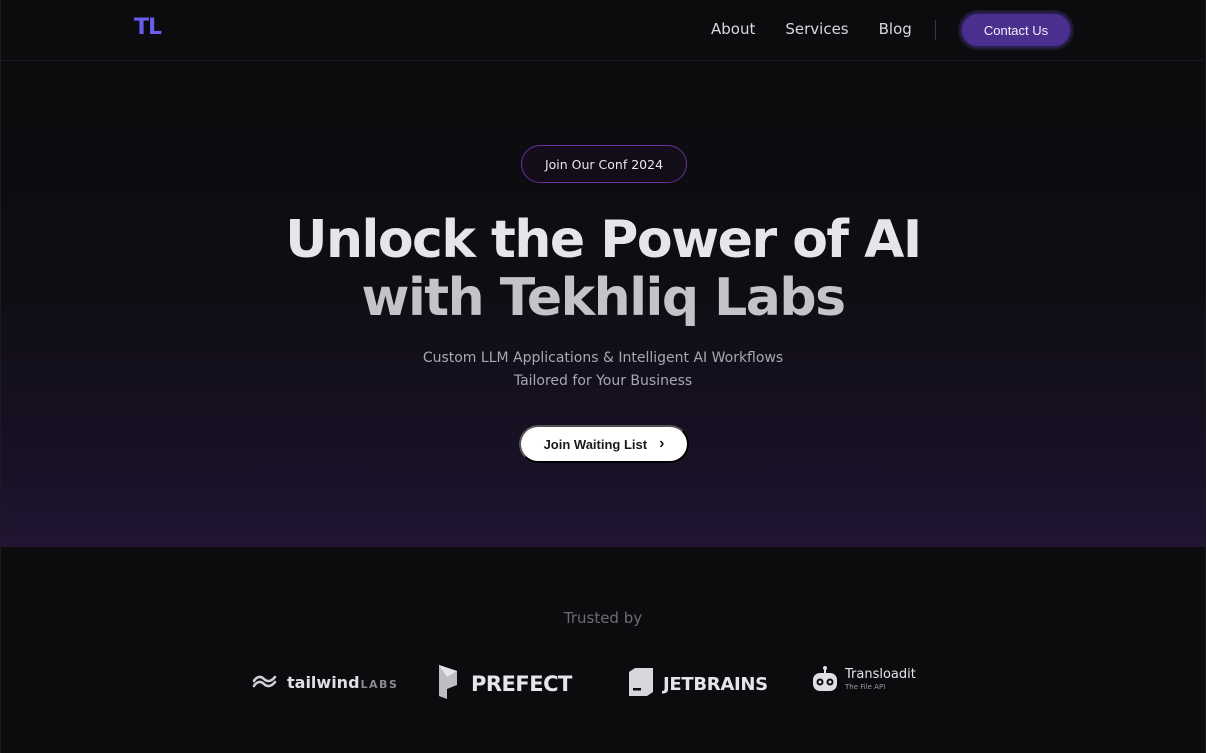 This screenshot has width=1206, height=753. What do you see at coordinates (265, 682) in the screenshot?
I see `tailwind-wave-icon` at bounding box center [265, 682].